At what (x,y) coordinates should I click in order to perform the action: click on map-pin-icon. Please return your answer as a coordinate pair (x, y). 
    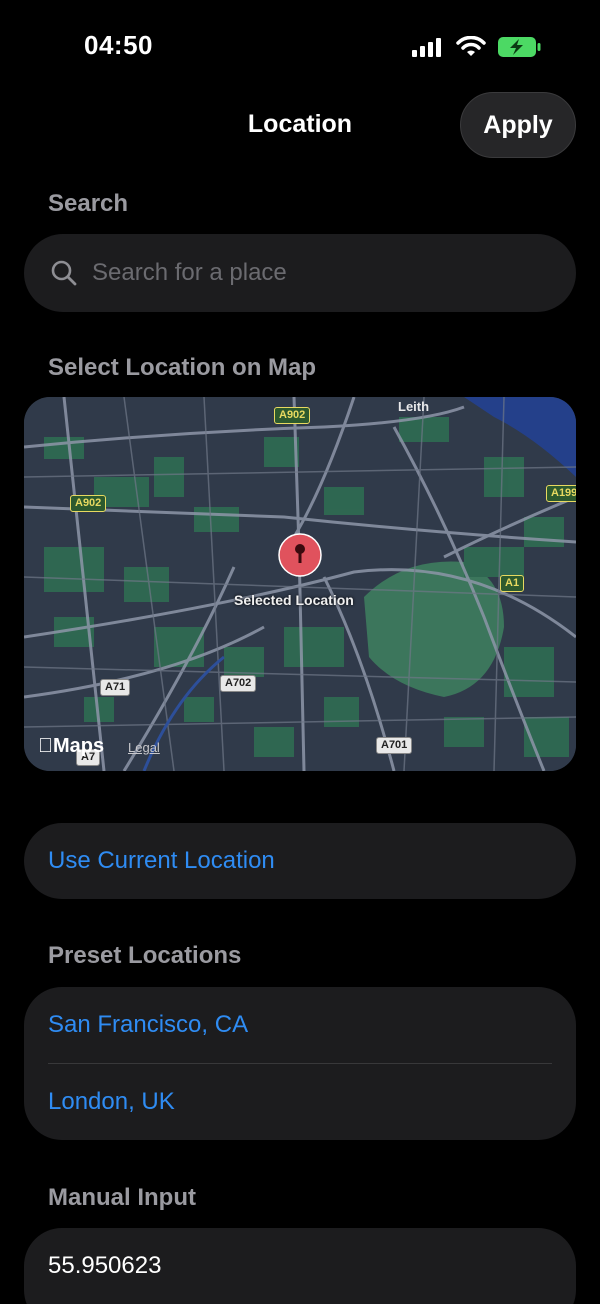
    Looking at the image, I should click on (300, 555).